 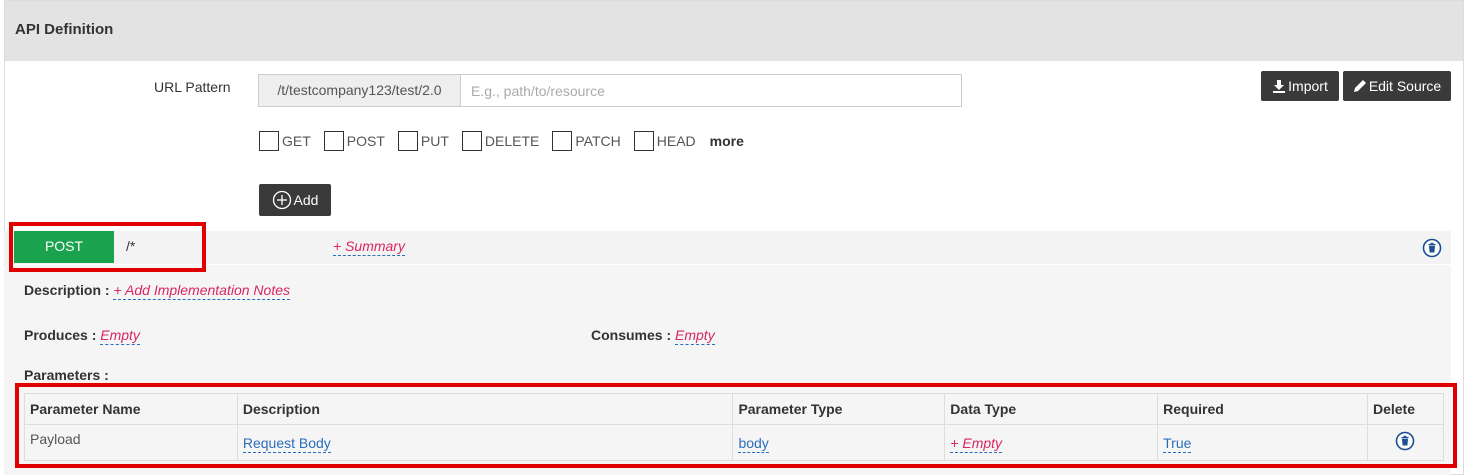 What do you see at coordinates (64, 247) in the screenshot?
I see `method-badge: POST` at bounding box center [64, 247].